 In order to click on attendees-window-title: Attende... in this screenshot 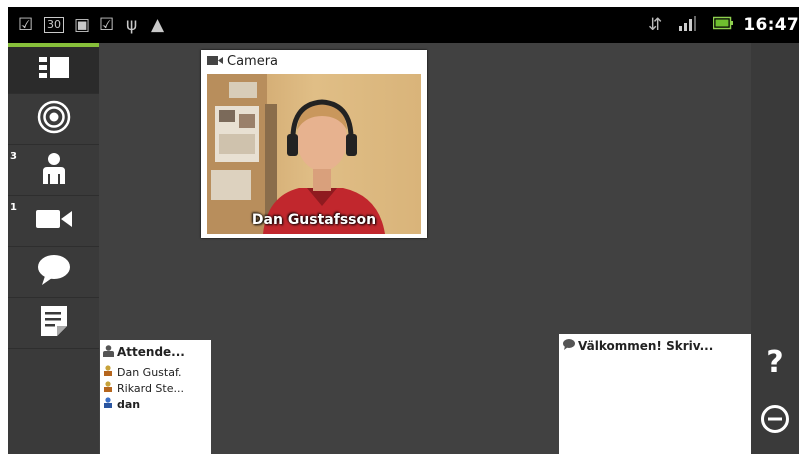, I will do `click(151, 352)`.